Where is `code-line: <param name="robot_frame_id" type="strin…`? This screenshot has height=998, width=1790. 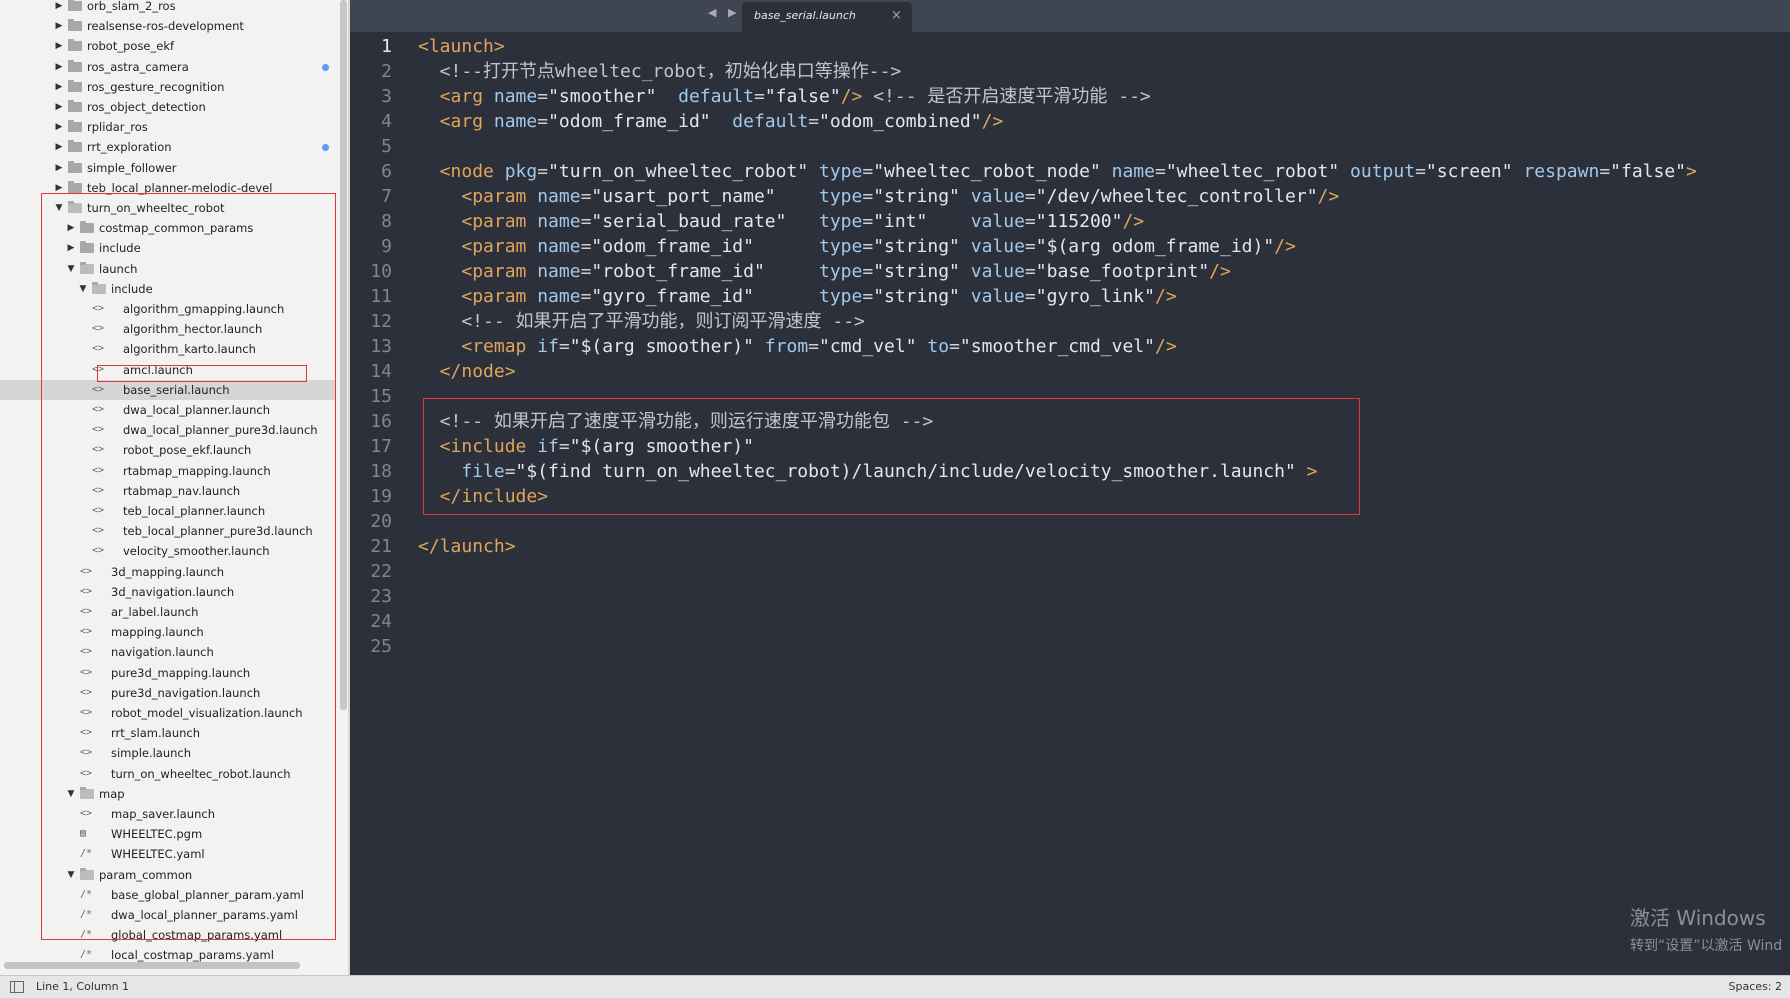
code-line: <param name="robot_frame_id" type="strin… is located at coordinates (824, 271).